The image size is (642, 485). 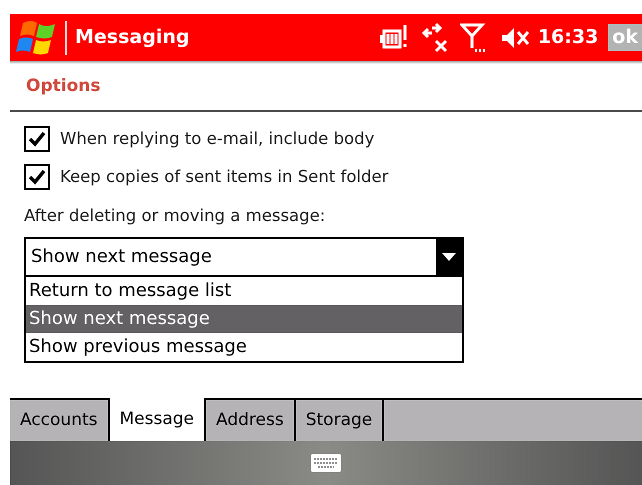 I want to click on signal-icon, so click(x=473, y=38).